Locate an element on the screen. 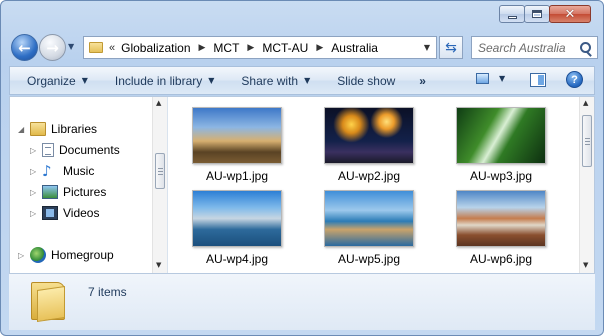 The height and width of the screenshot is (336, 604). libraries-icon is located at coordinates (38, 129).